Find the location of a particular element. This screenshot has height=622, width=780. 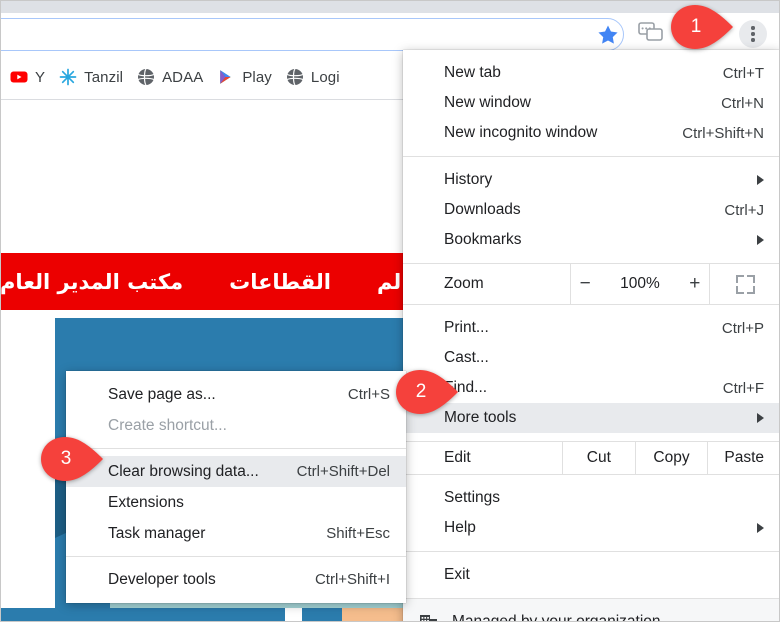

menu-label: Exit is located at coordinates (457, 574).